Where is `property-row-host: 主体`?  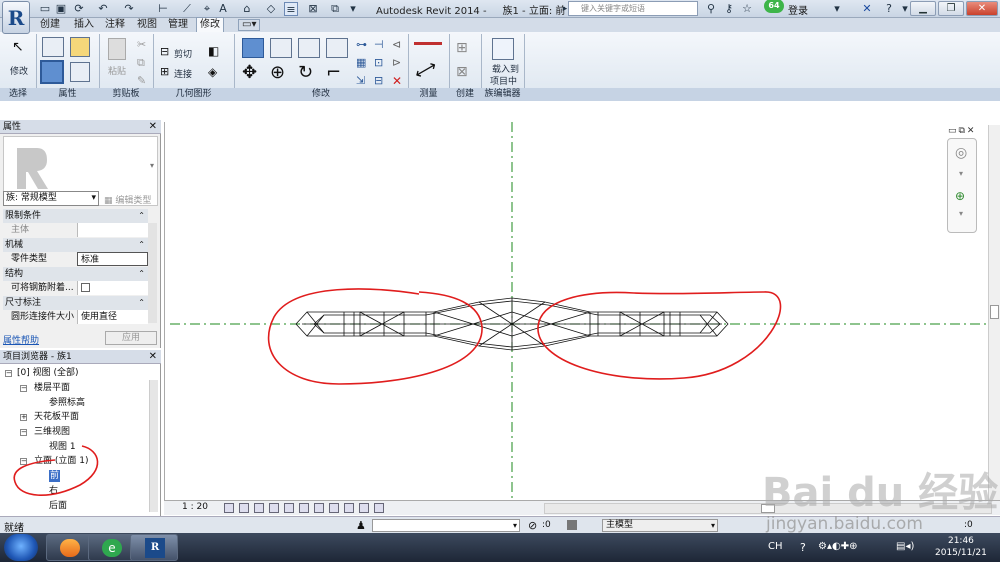 property-row-host: 主体 is located at coordinates (75, 230).